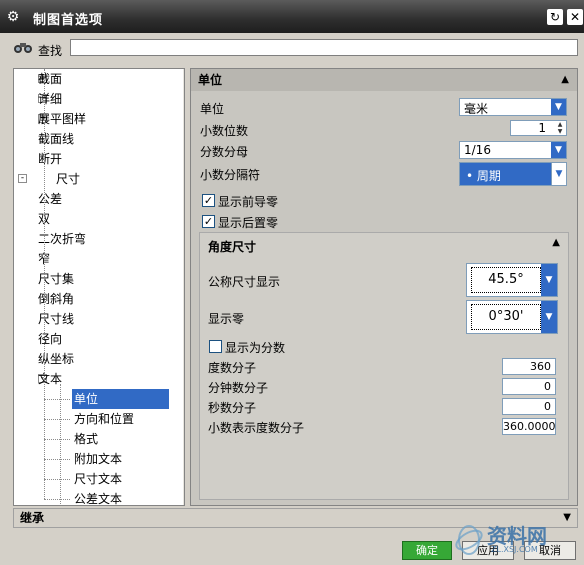 Image resolution: width=584 pixels, height=565 pixels. I want to click on nominal-select: 45.5° ▼, so click(512, 280).